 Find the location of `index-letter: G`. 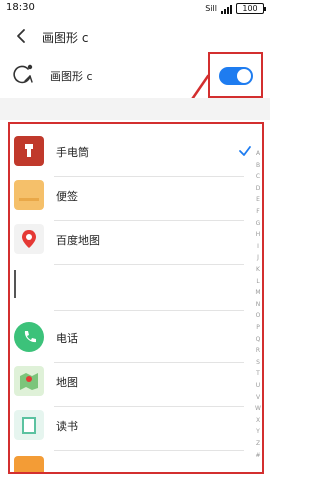

index-letter: G is located at coordinates (258, 223).